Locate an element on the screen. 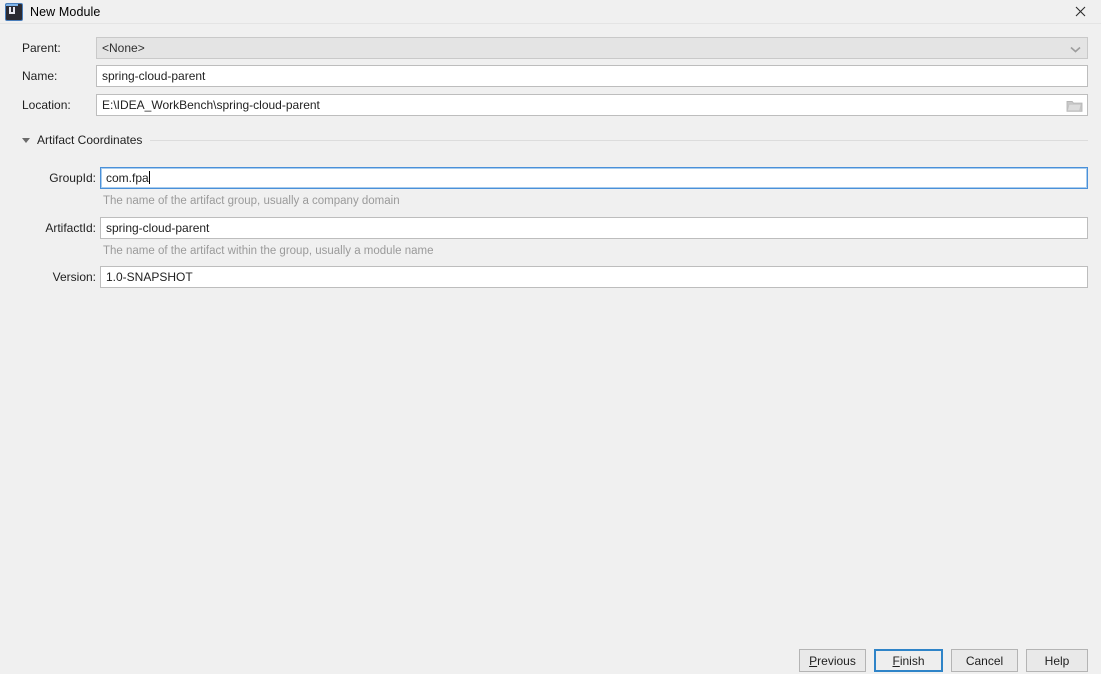  version-value: 1.0-SNAPSHOT is located at coordinates (149, 277).